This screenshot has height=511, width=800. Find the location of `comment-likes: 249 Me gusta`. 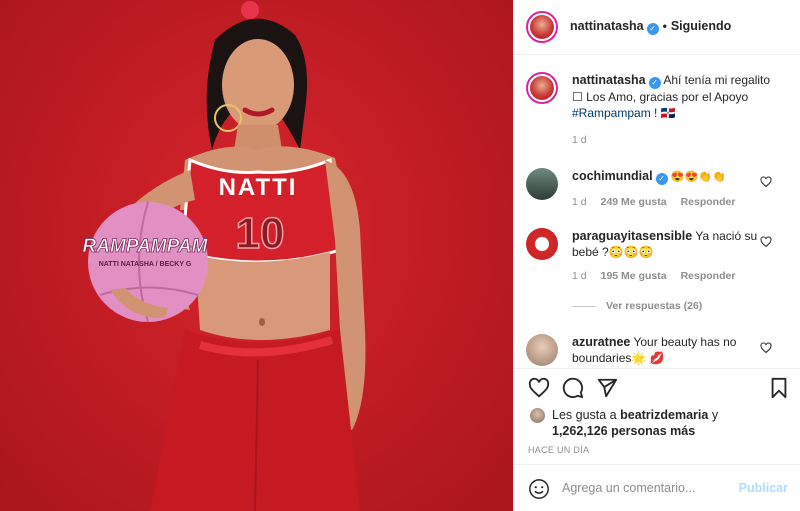

comment-likes: 249 Me gusta is located at coordinates (634, 202).